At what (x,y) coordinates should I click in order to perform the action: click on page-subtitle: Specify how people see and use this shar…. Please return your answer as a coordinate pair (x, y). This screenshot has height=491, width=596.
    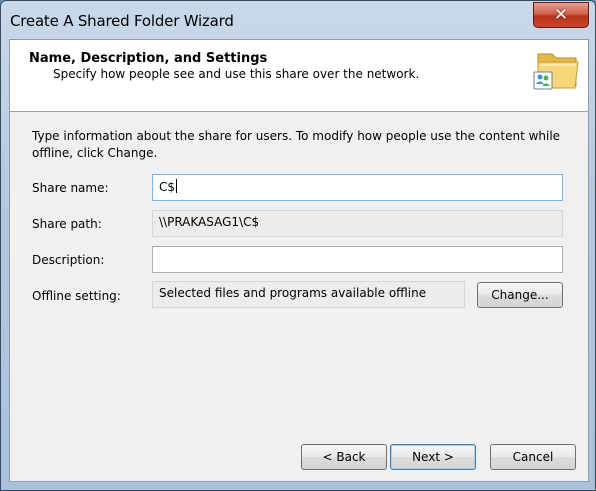
    Looking at the image, I should click on (236, 74).